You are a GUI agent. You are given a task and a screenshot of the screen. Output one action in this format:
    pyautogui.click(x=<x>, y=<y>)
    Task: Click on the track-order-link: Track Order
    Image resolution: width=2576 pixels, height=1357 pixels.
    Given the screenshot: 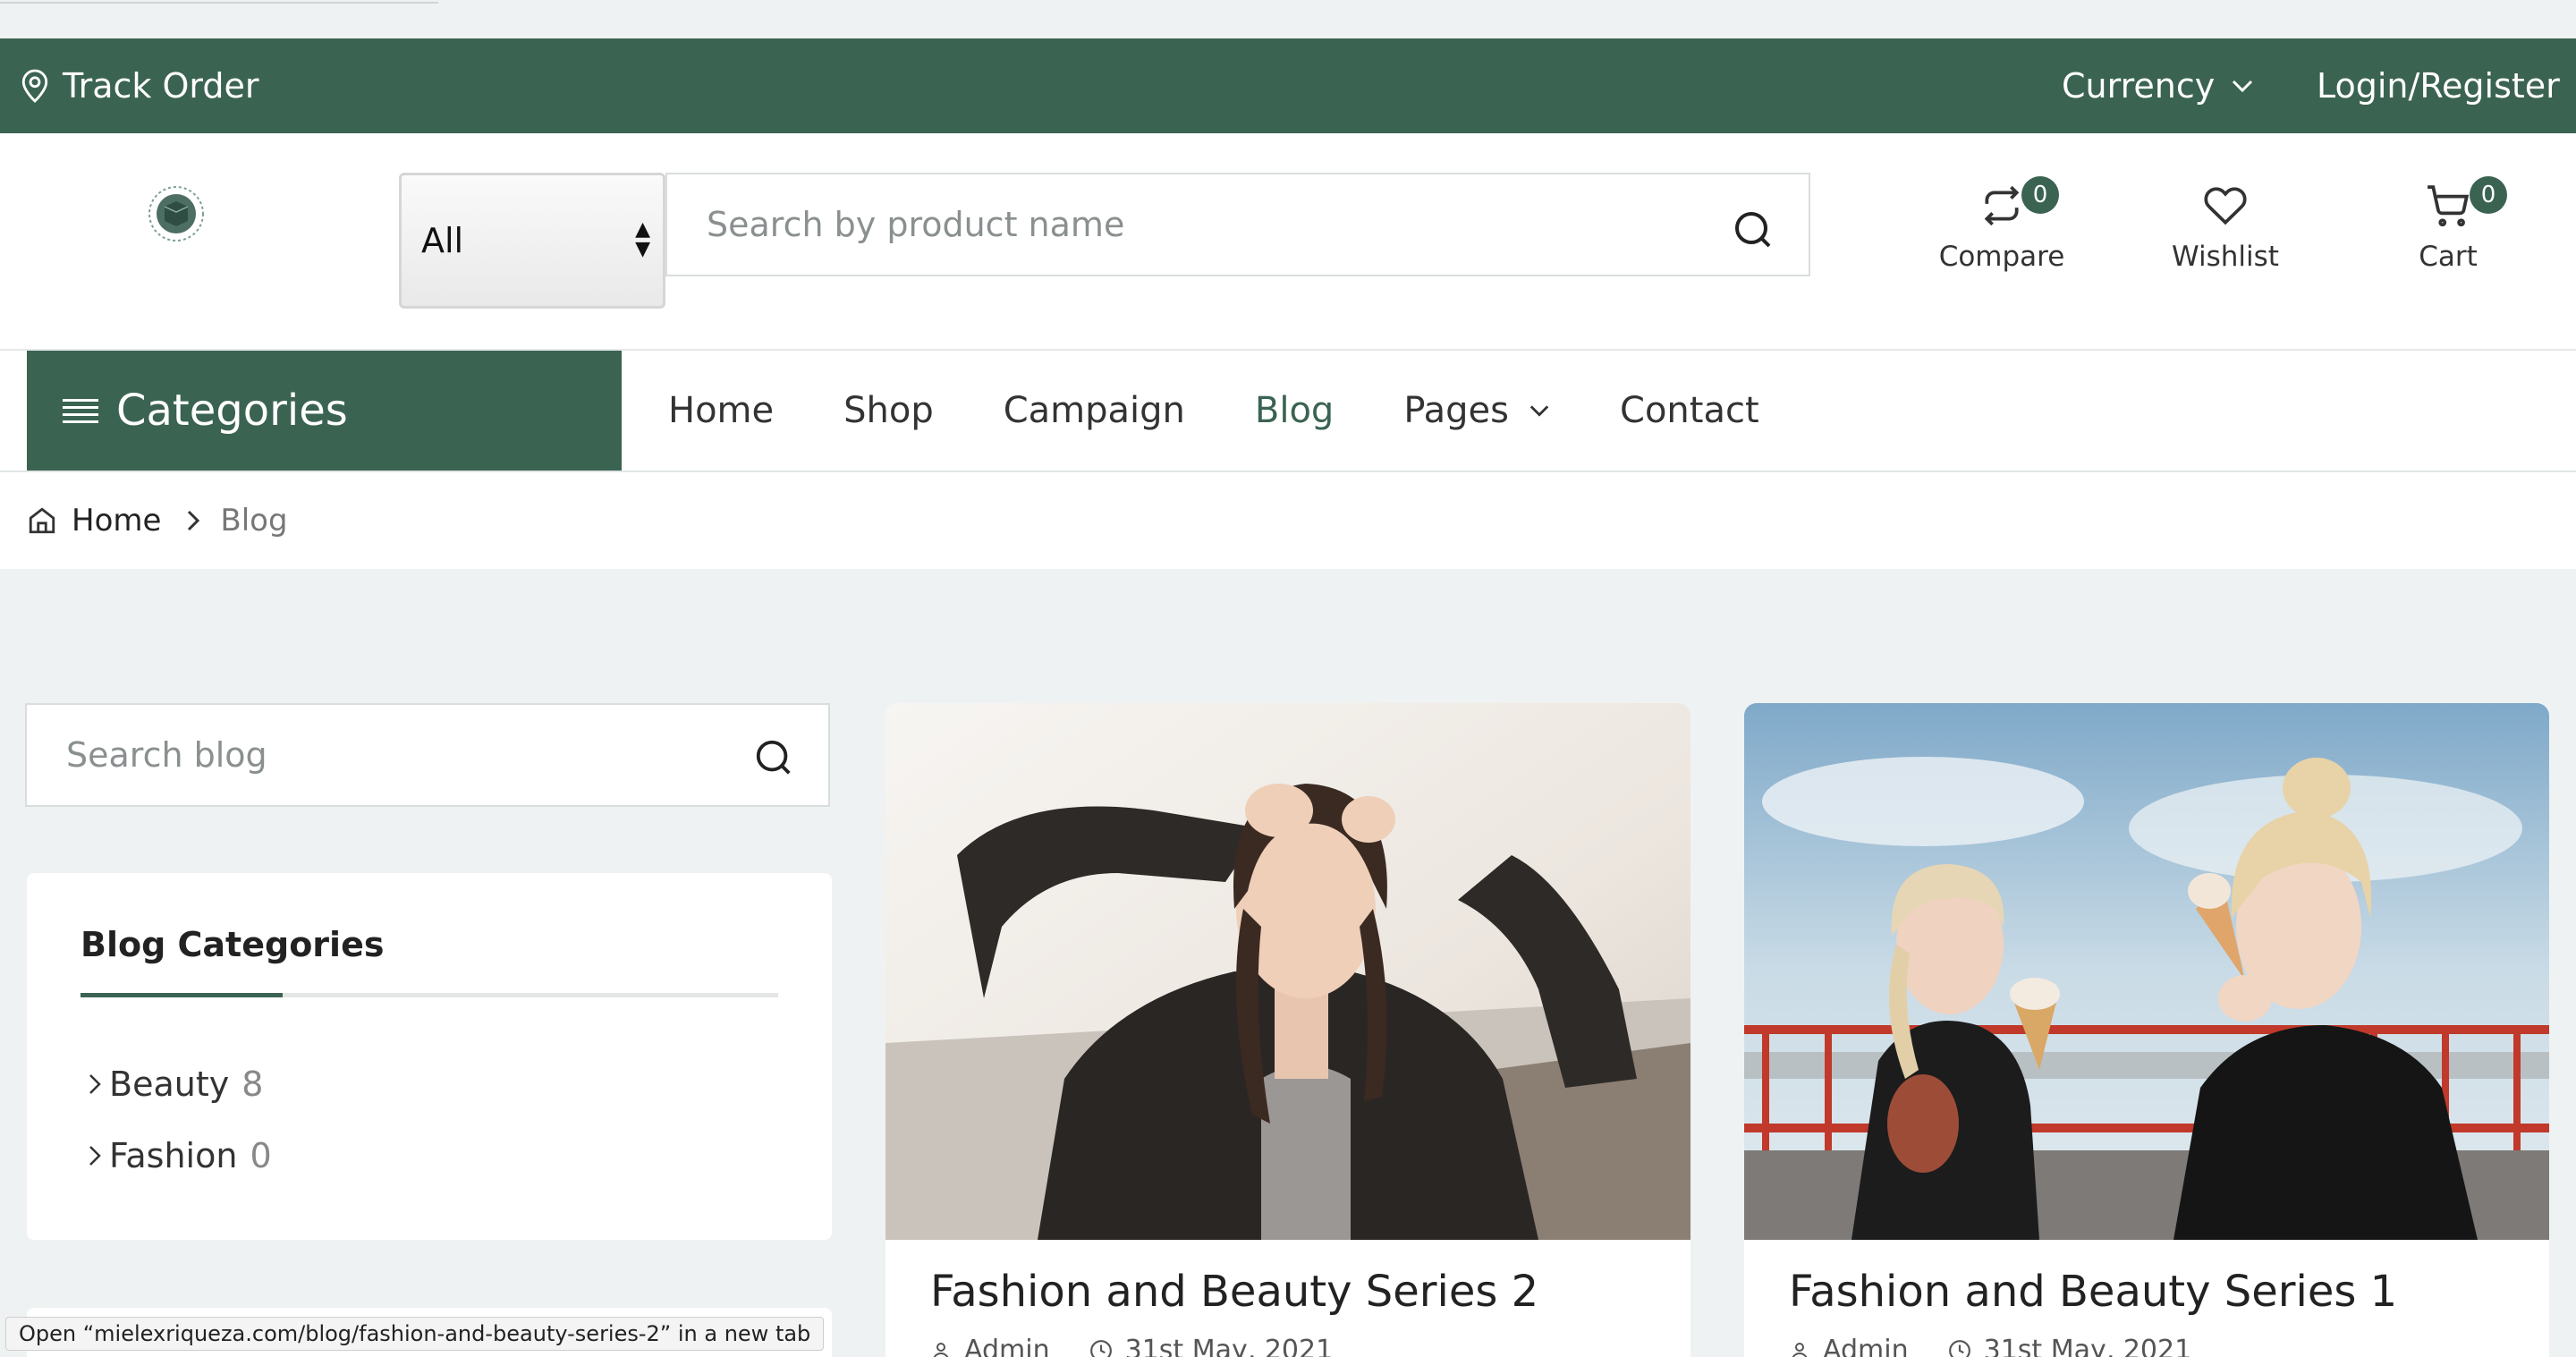 What is the action you would take?
    pyautogui.click(x=139, y=86)
    